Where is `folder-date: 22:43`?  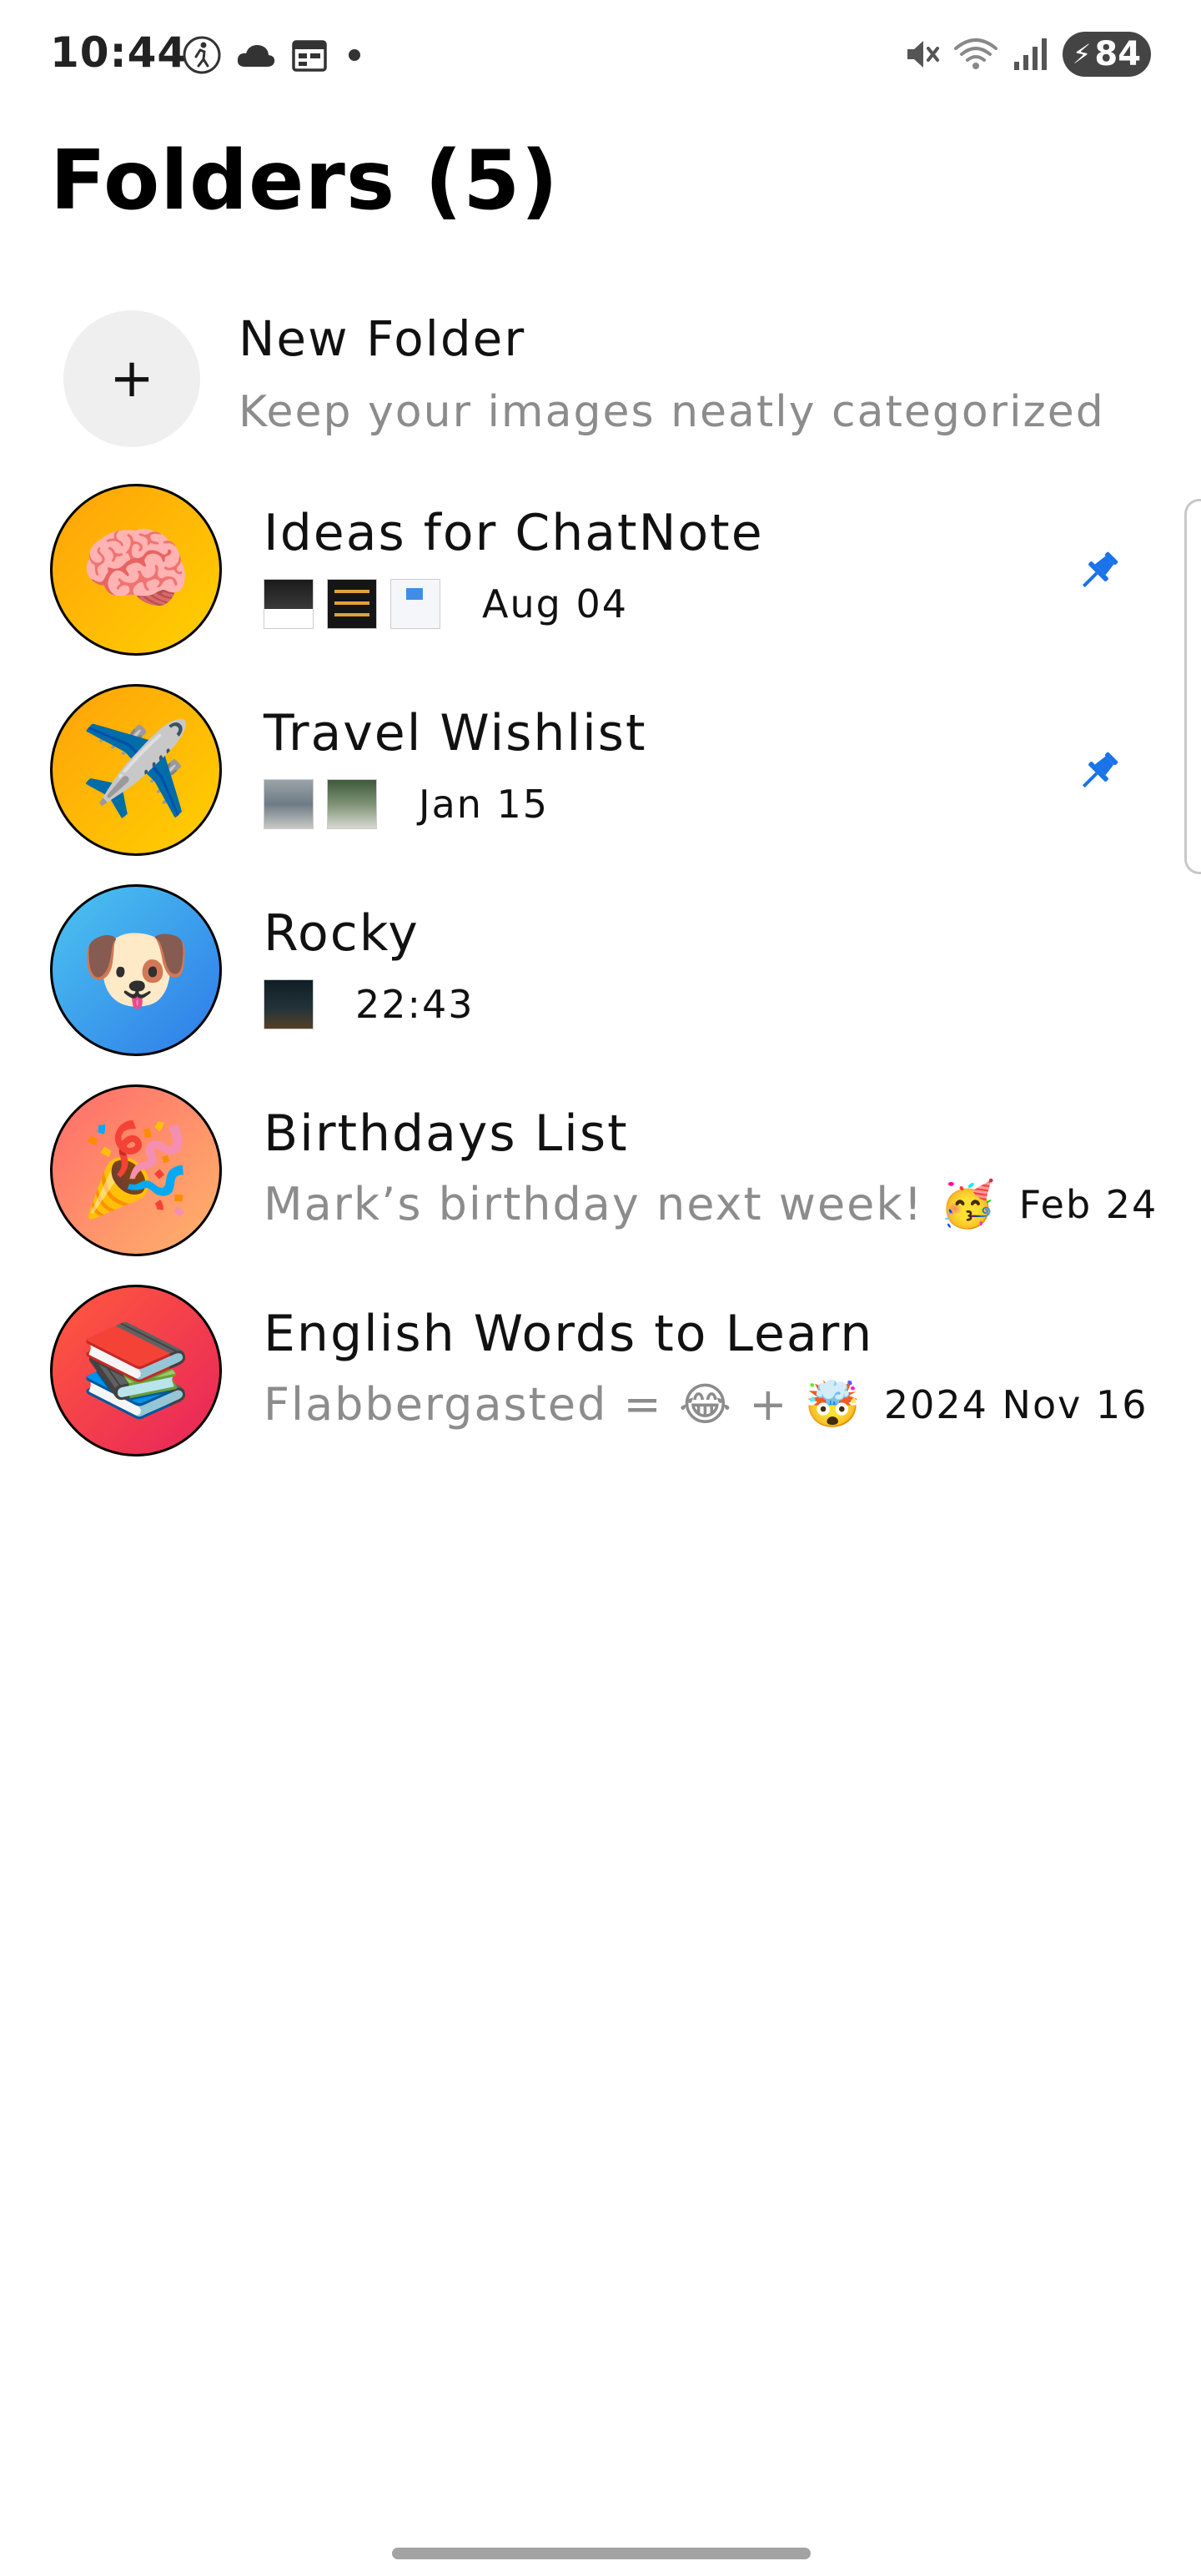
folder-date: 22:43 is located at coordinates (415, 1004).